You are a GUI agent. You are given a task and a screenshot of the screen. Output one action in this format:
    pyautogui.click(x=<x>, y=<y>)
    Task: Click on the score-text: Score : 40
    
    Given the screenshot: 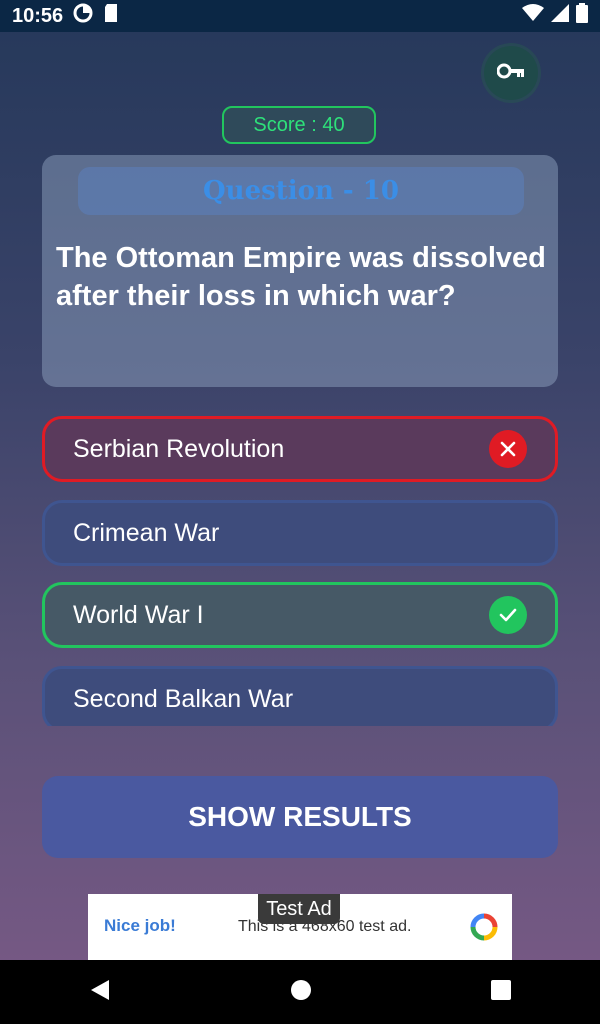 What is the action you would take?
    pyautogui.click(x=299, y=124)
    